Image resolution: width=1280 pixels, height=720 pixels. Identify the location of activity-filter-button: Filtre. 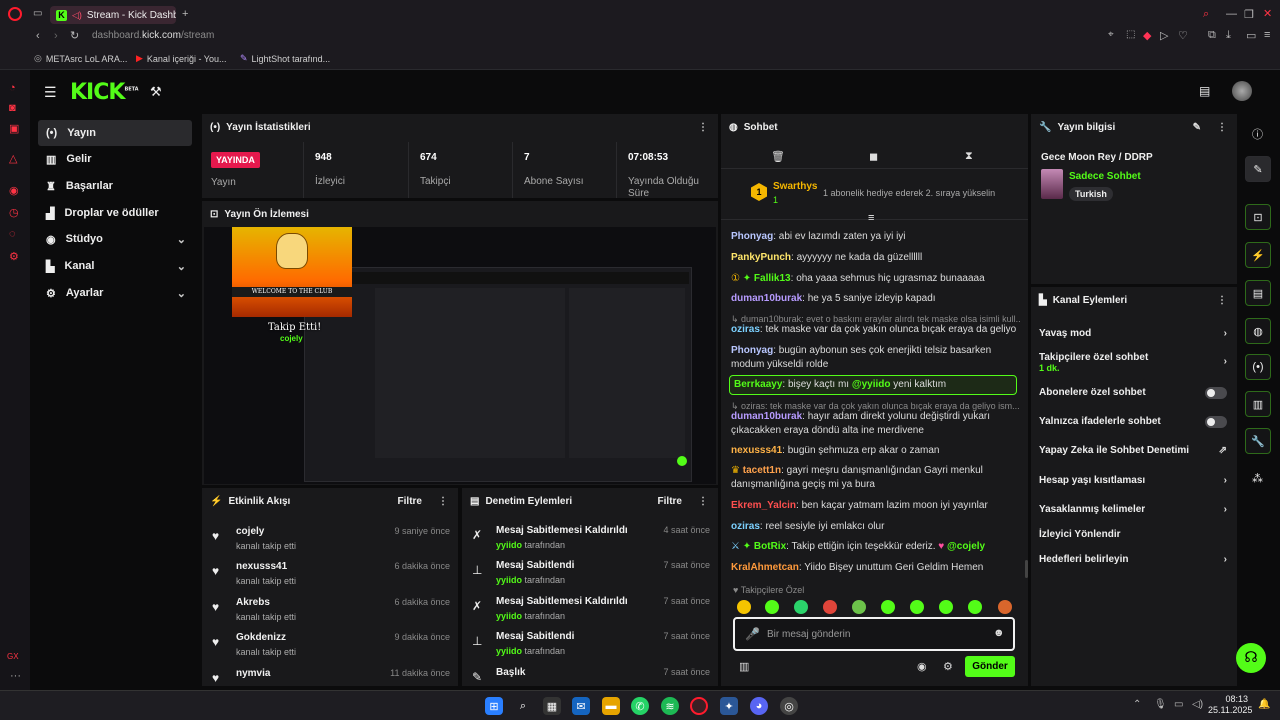
(410, 501).